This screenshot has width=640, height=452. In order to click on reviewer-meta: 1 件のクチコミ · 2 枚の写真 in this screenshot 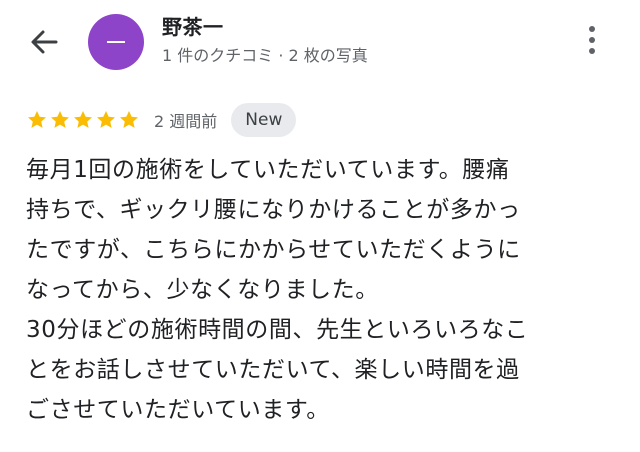, I will do `click(265, 55)`.